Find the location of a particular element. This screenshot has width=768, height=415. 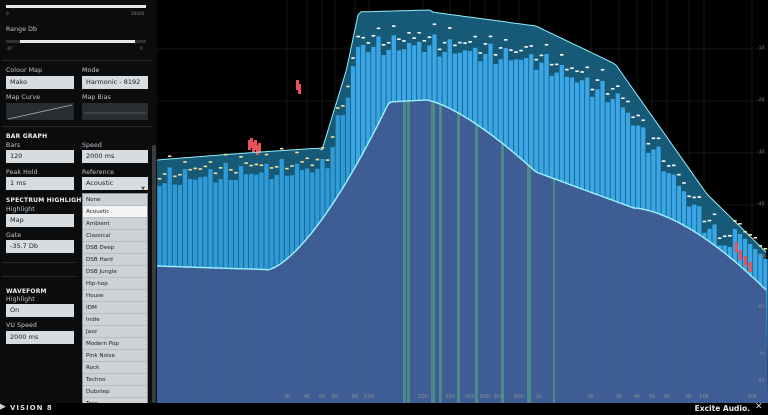

reference-option: DSB Jungle is located at coordinates (115, 272).